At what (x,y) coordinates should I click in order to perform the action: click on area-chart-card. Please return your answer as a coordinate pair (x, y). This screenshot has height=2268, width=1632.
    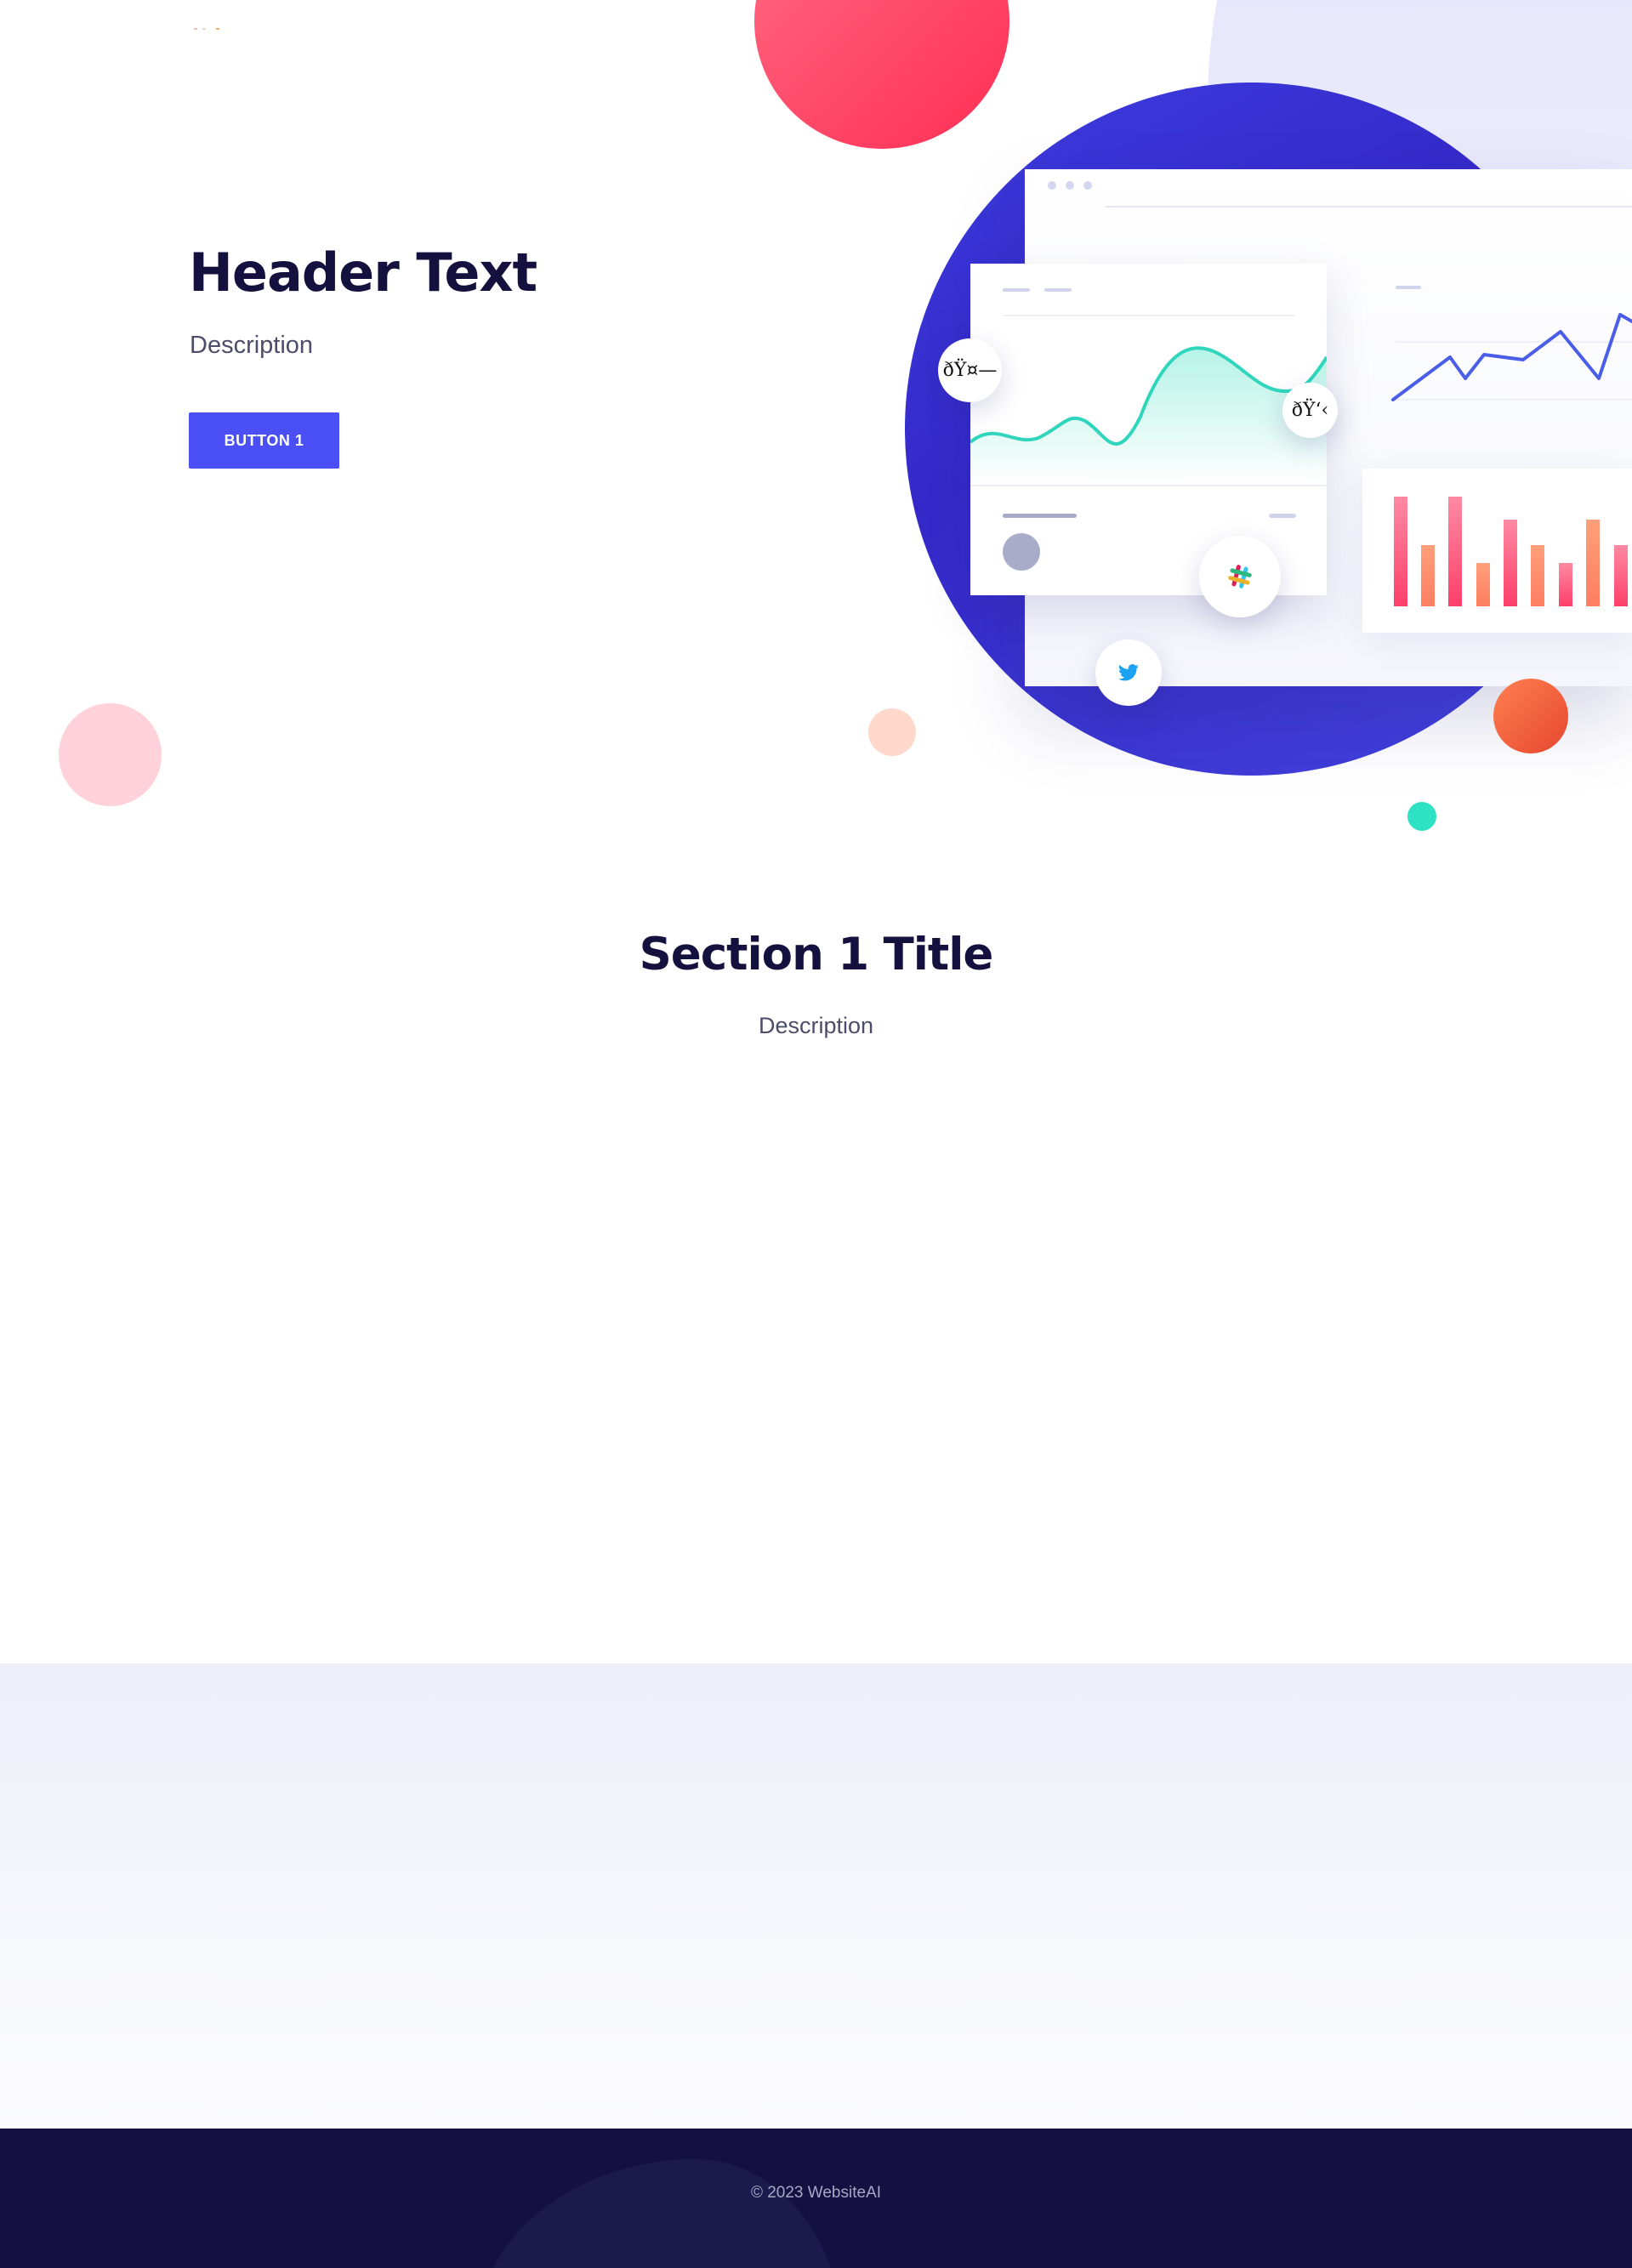
    Looking at the image, I should click on (1148, 429).